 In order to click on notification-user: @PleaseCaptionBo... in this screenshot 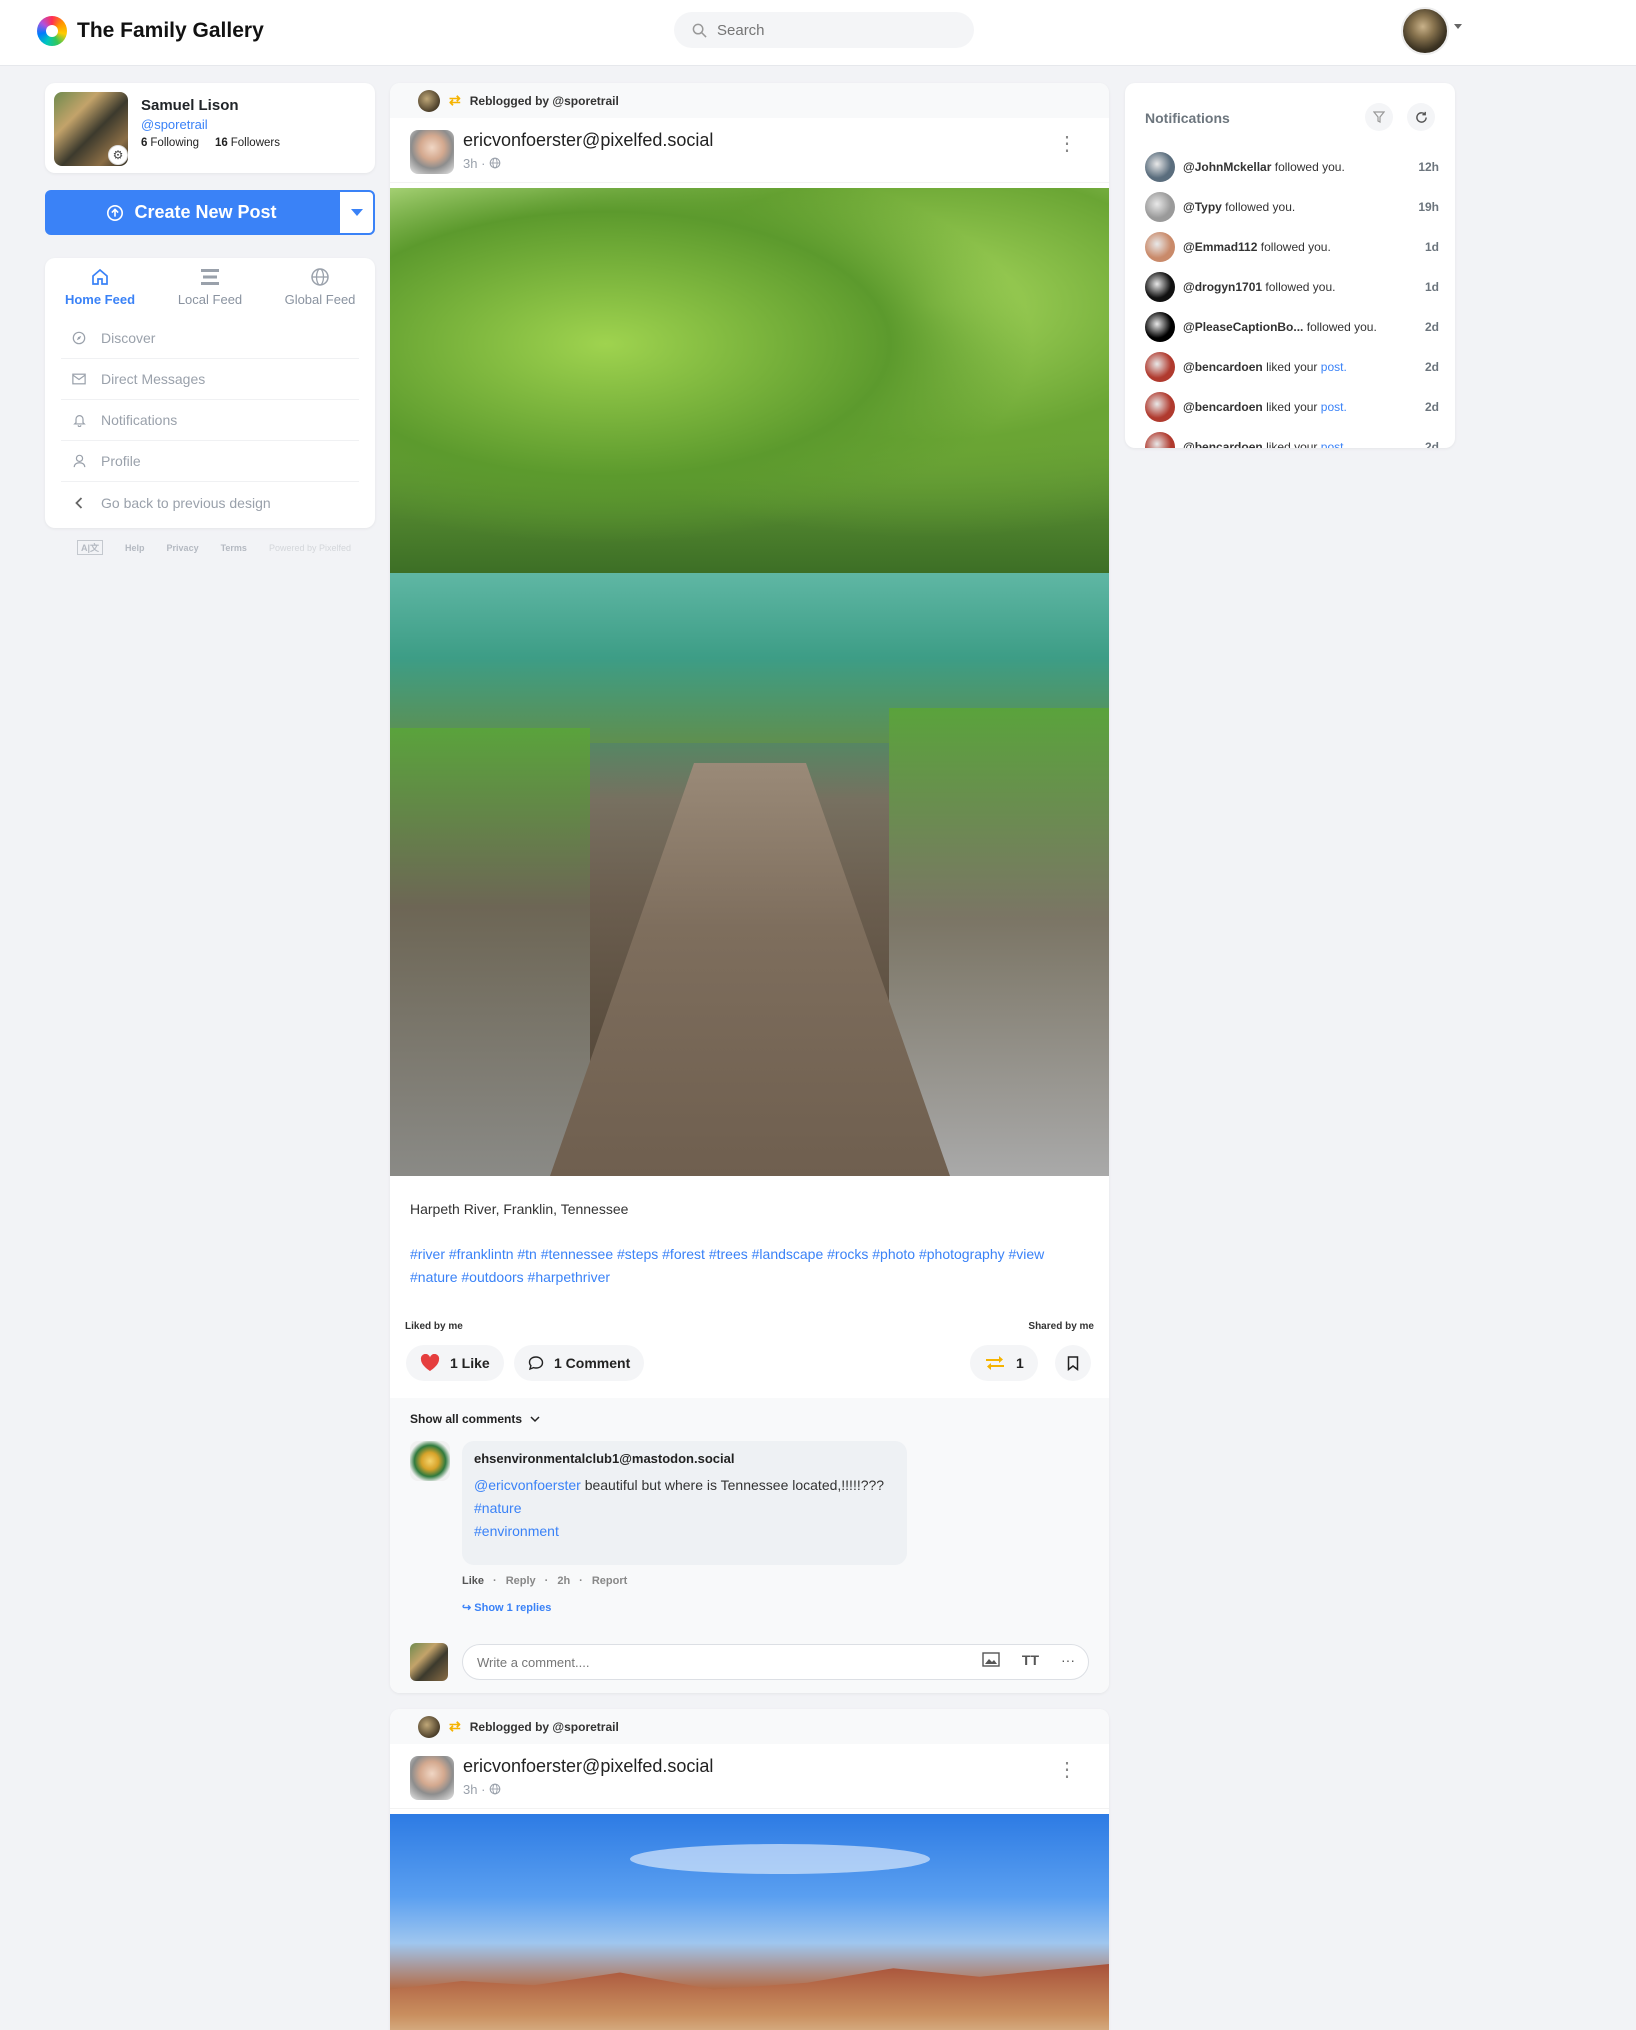, I will do `click(1243, 327)`.